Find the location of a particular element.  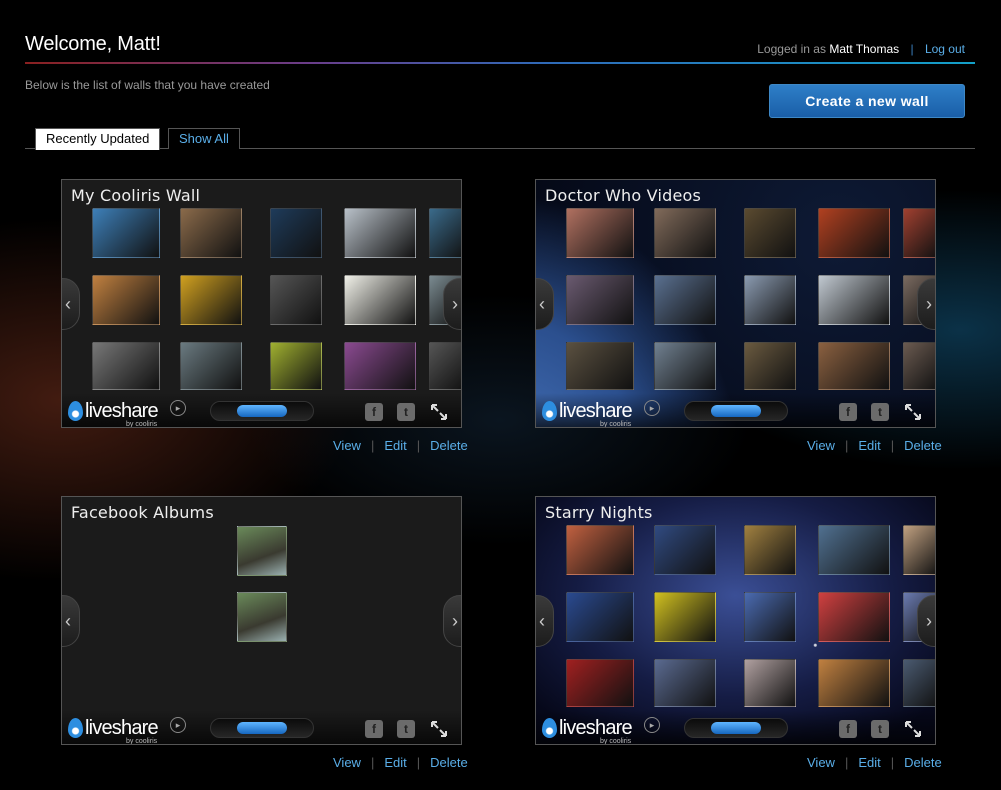

welcome-heading: Welcome, Matt! is located at coordinates (93, 44).